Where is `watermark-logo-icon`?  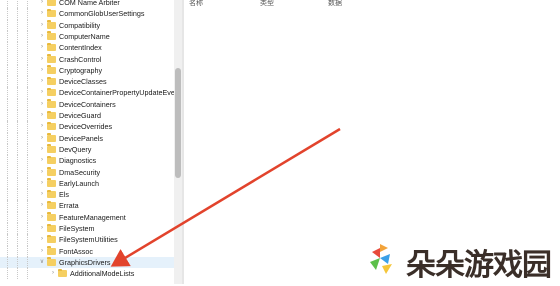 watermark-logo-icon is located at coordinates (381, 259).